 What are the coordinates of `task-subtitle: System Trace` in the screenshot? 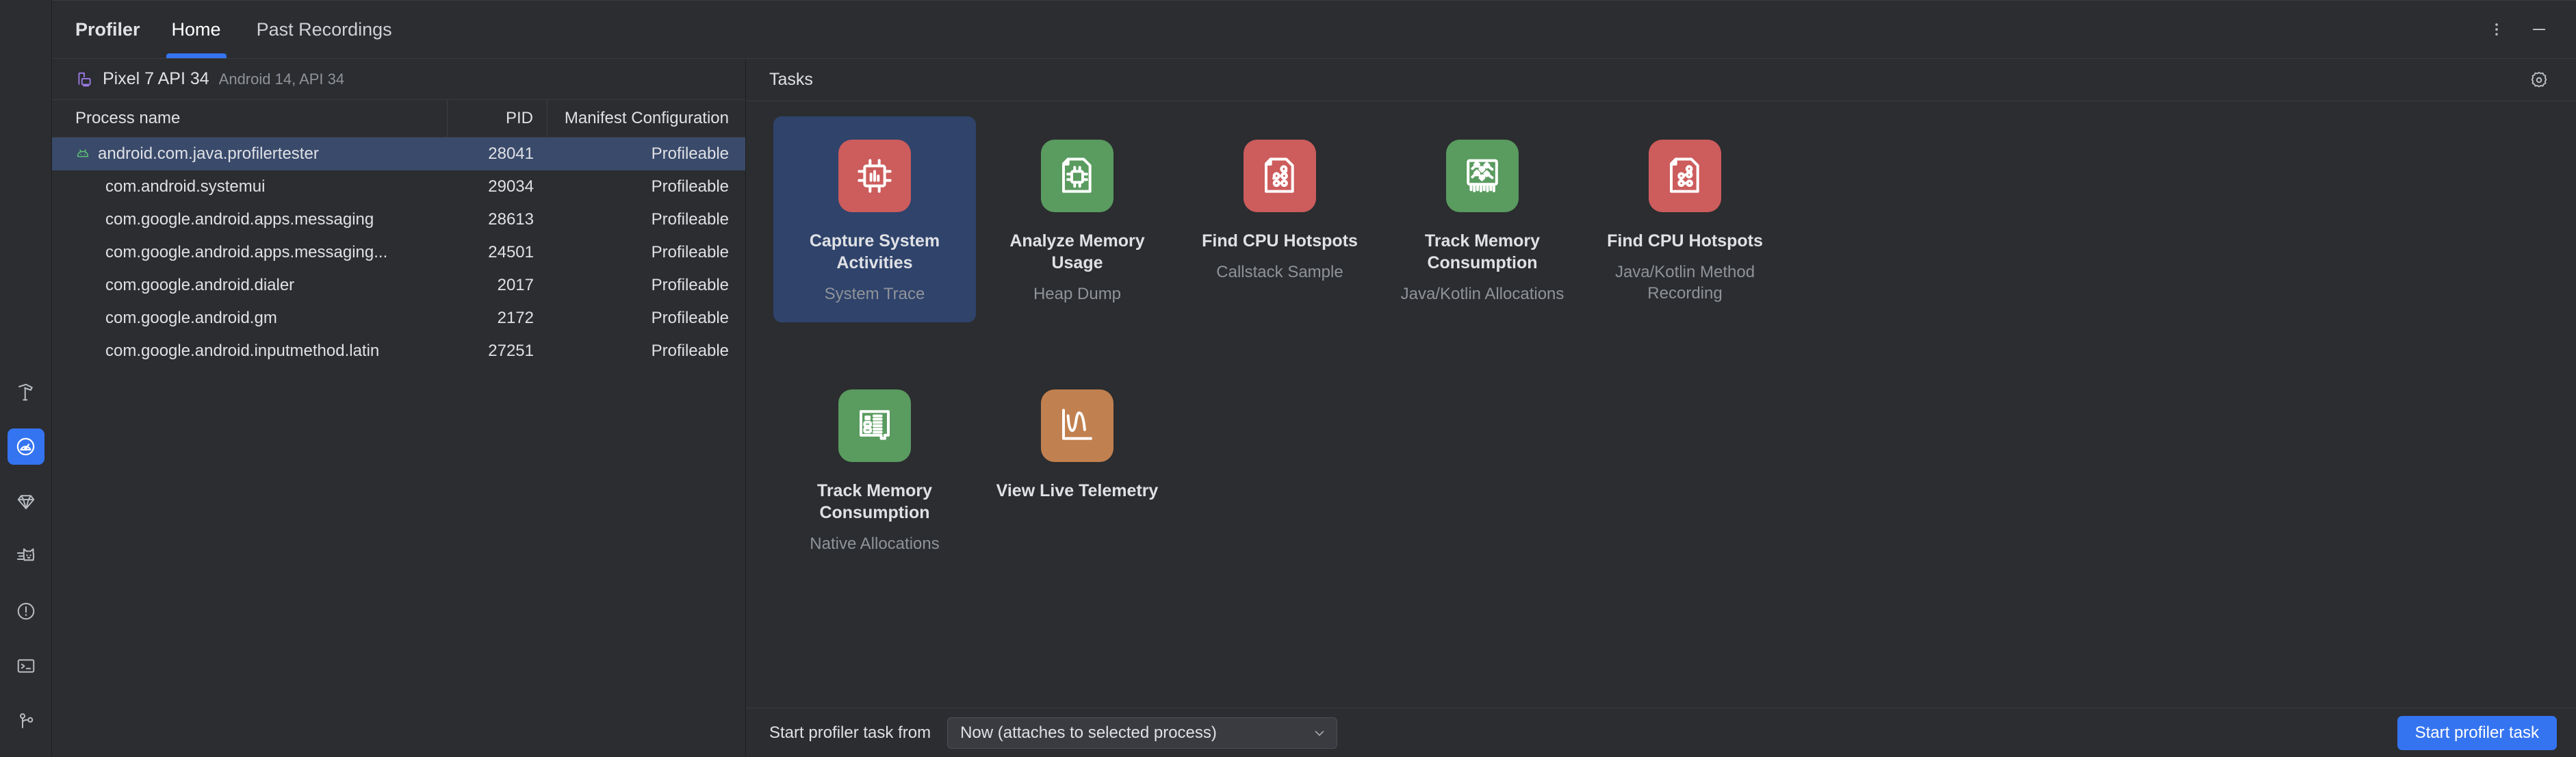 It's located at (874, 294).